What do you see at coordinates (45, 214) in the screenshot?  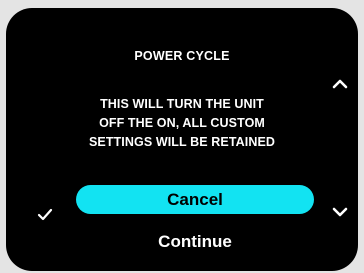 I see `check-icon` at bounding box center [45, 214].